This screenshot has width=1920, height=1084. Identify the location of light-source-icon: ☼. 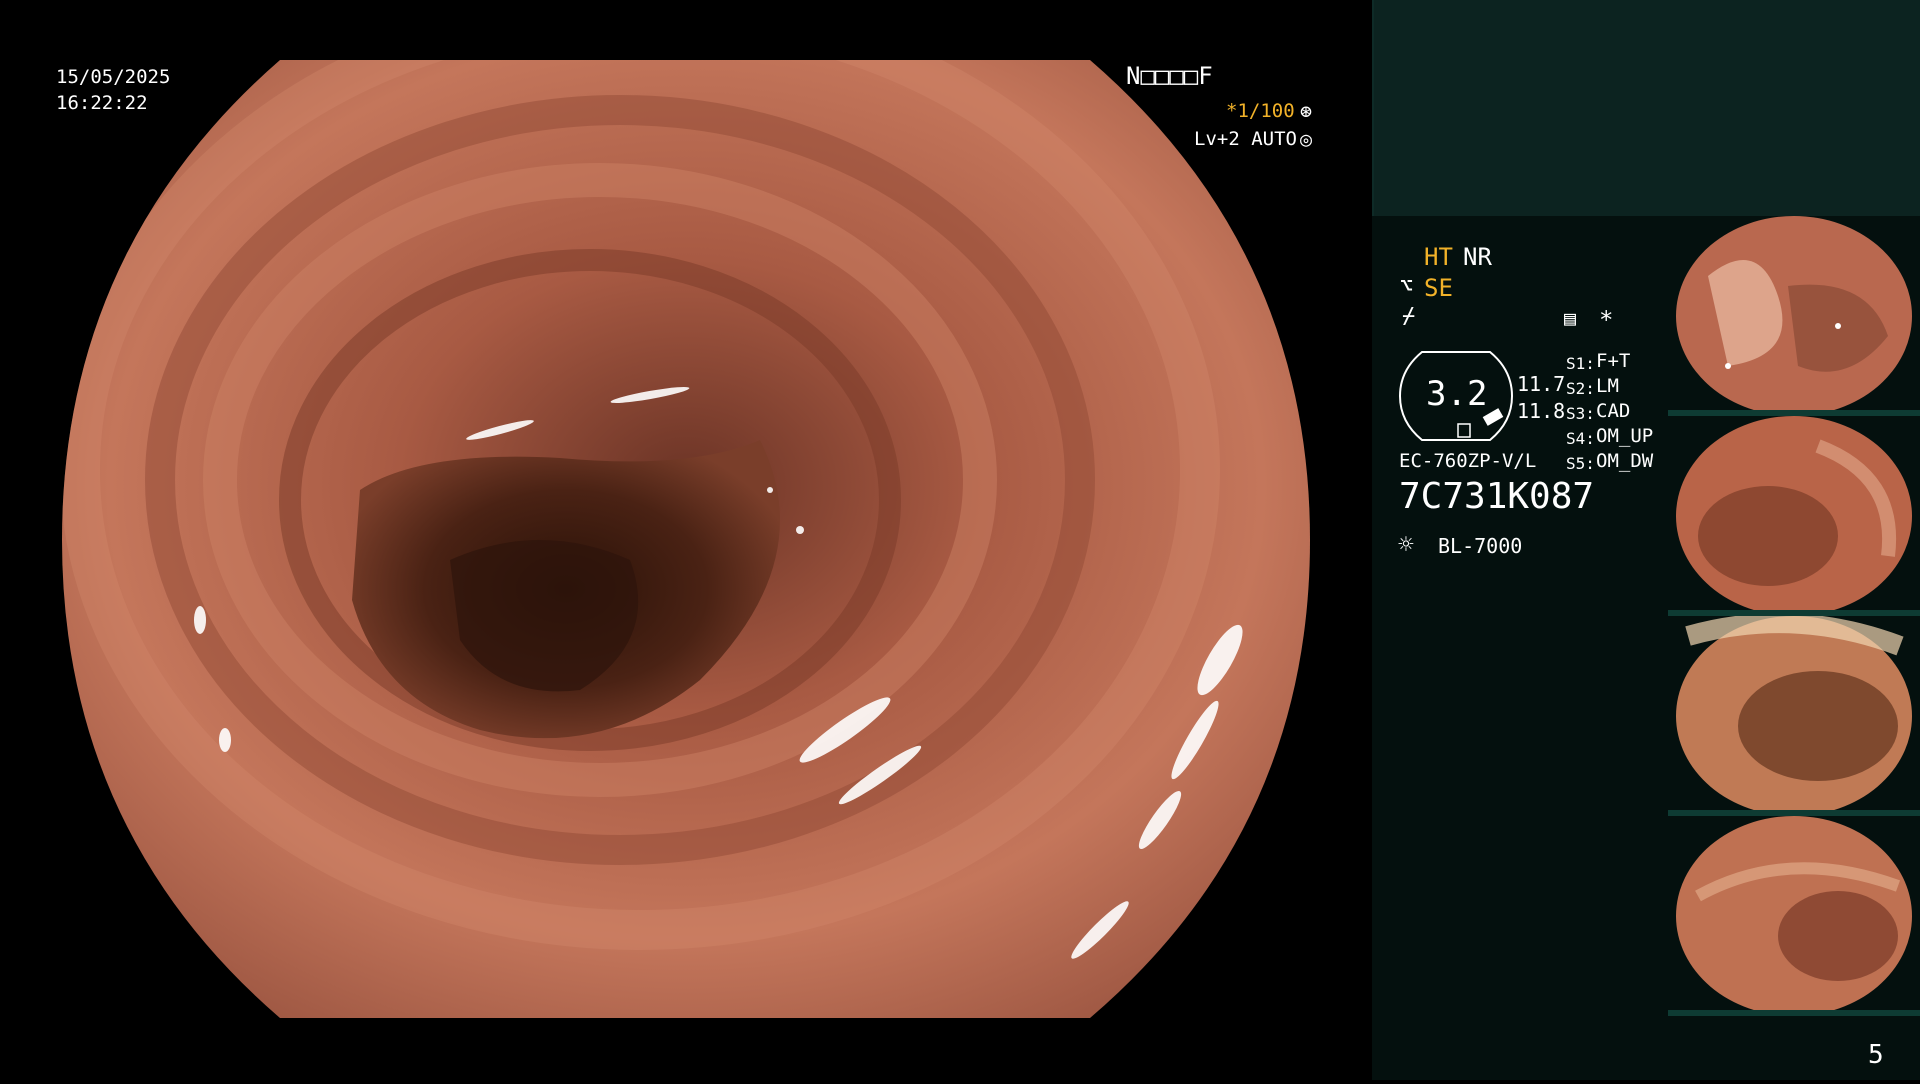
(1406, 545).